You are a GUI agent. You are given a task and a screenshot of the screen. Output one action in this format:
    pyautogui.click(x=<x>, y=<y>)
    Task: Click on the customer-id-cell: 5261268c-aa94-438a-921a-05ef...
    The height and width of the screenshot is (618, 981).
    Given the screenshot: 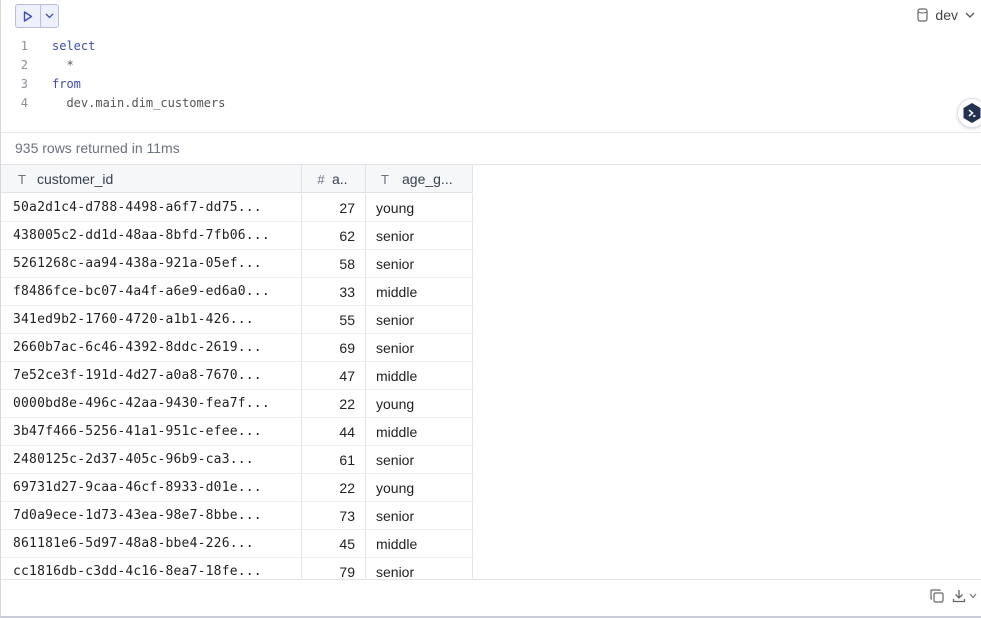 What is the action you would take?
    pyautogui.click(x=151, y=263)
    